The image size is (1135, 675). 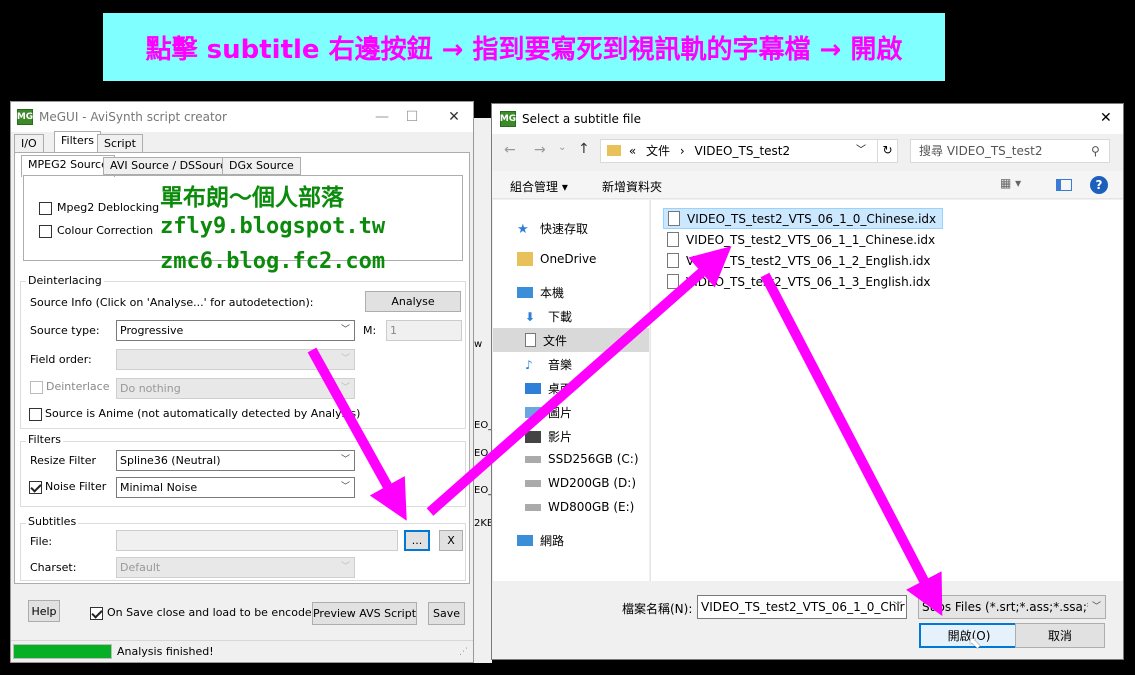 What do you see at coordinates (975, 642) in the screenshot?
I see `mouse-cursor-icon: ⬉` at bounding box center [975, 642].